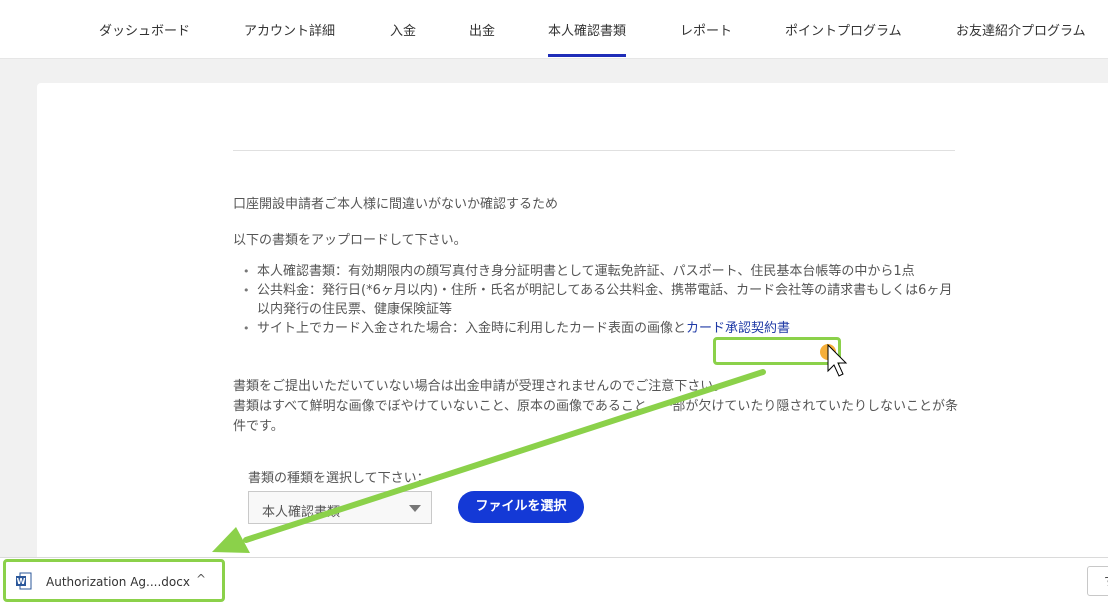 The height and width of the screenshot is (605, 1108). I want to click on nav-reports: レポート, so click(706, 29).